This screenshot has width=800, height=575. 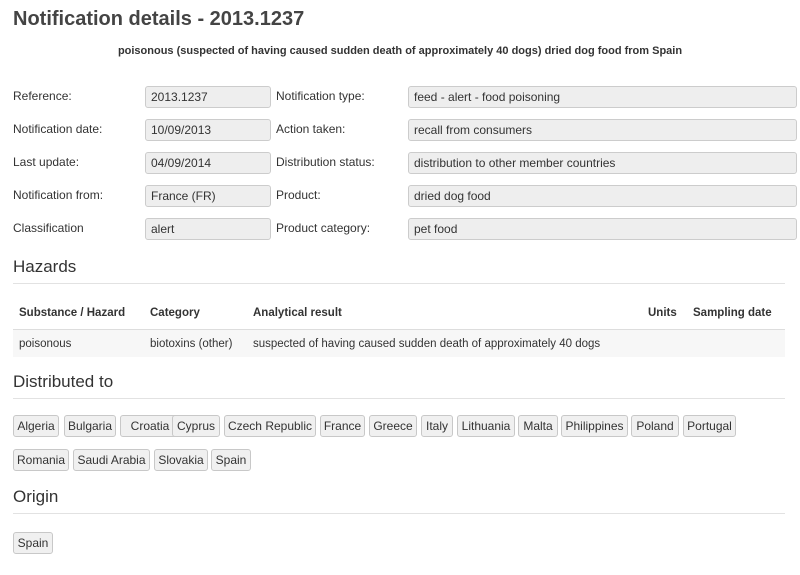 I want to click on product-field: dried dog food, so click(x=602, y=196).